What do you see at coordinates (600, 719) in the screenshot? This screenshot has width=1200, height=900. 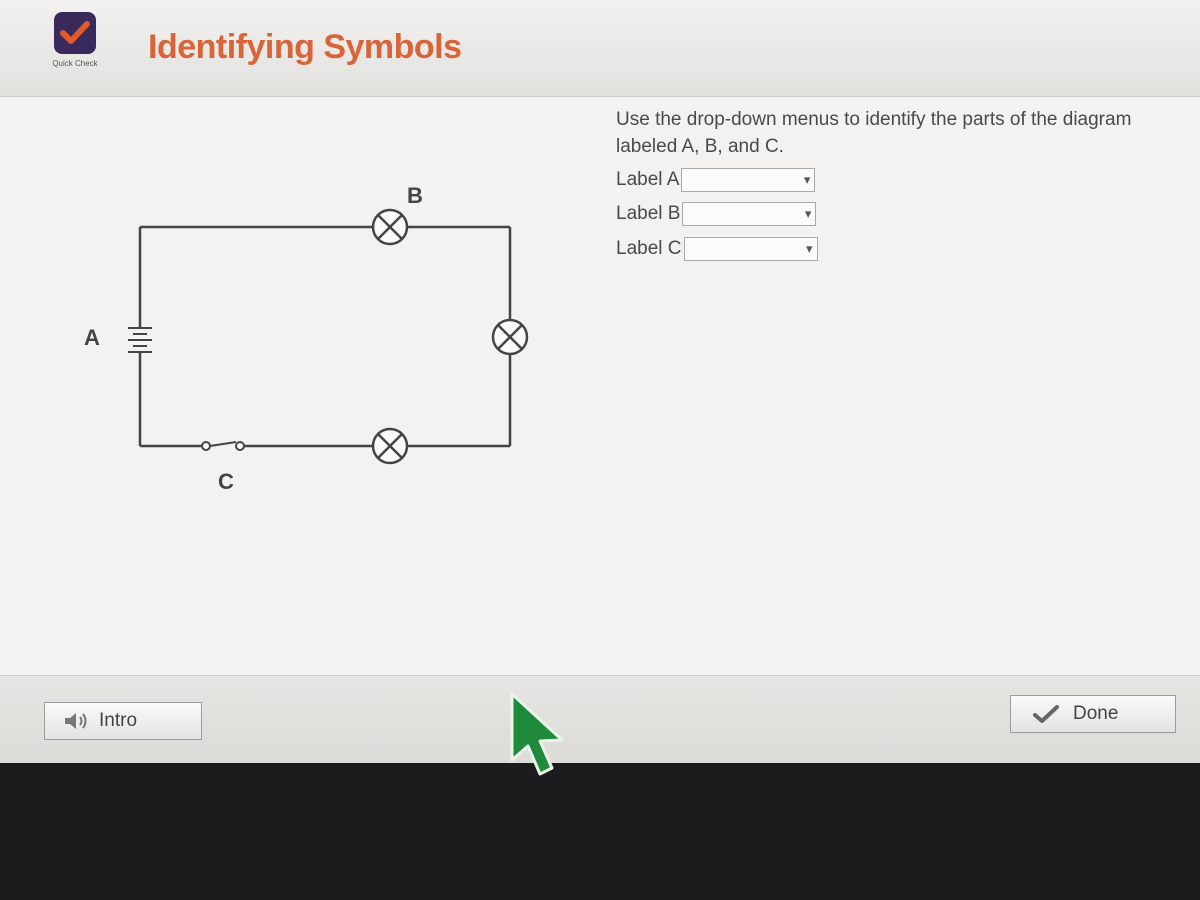 I see `footer-bar: Intro Done` at bounding box center [600, 719].